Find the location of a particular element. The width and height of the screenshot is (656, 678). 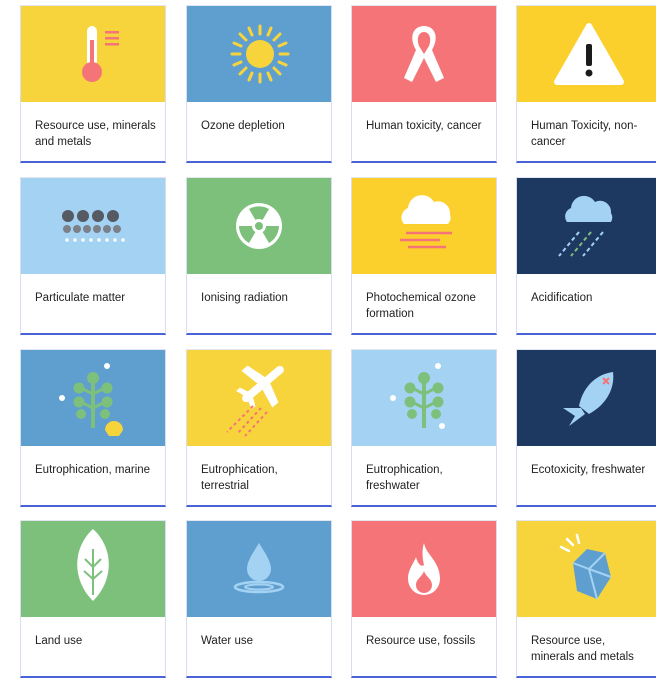

card-label: Photochemical ozone formation is located at coordinates (421, 306).